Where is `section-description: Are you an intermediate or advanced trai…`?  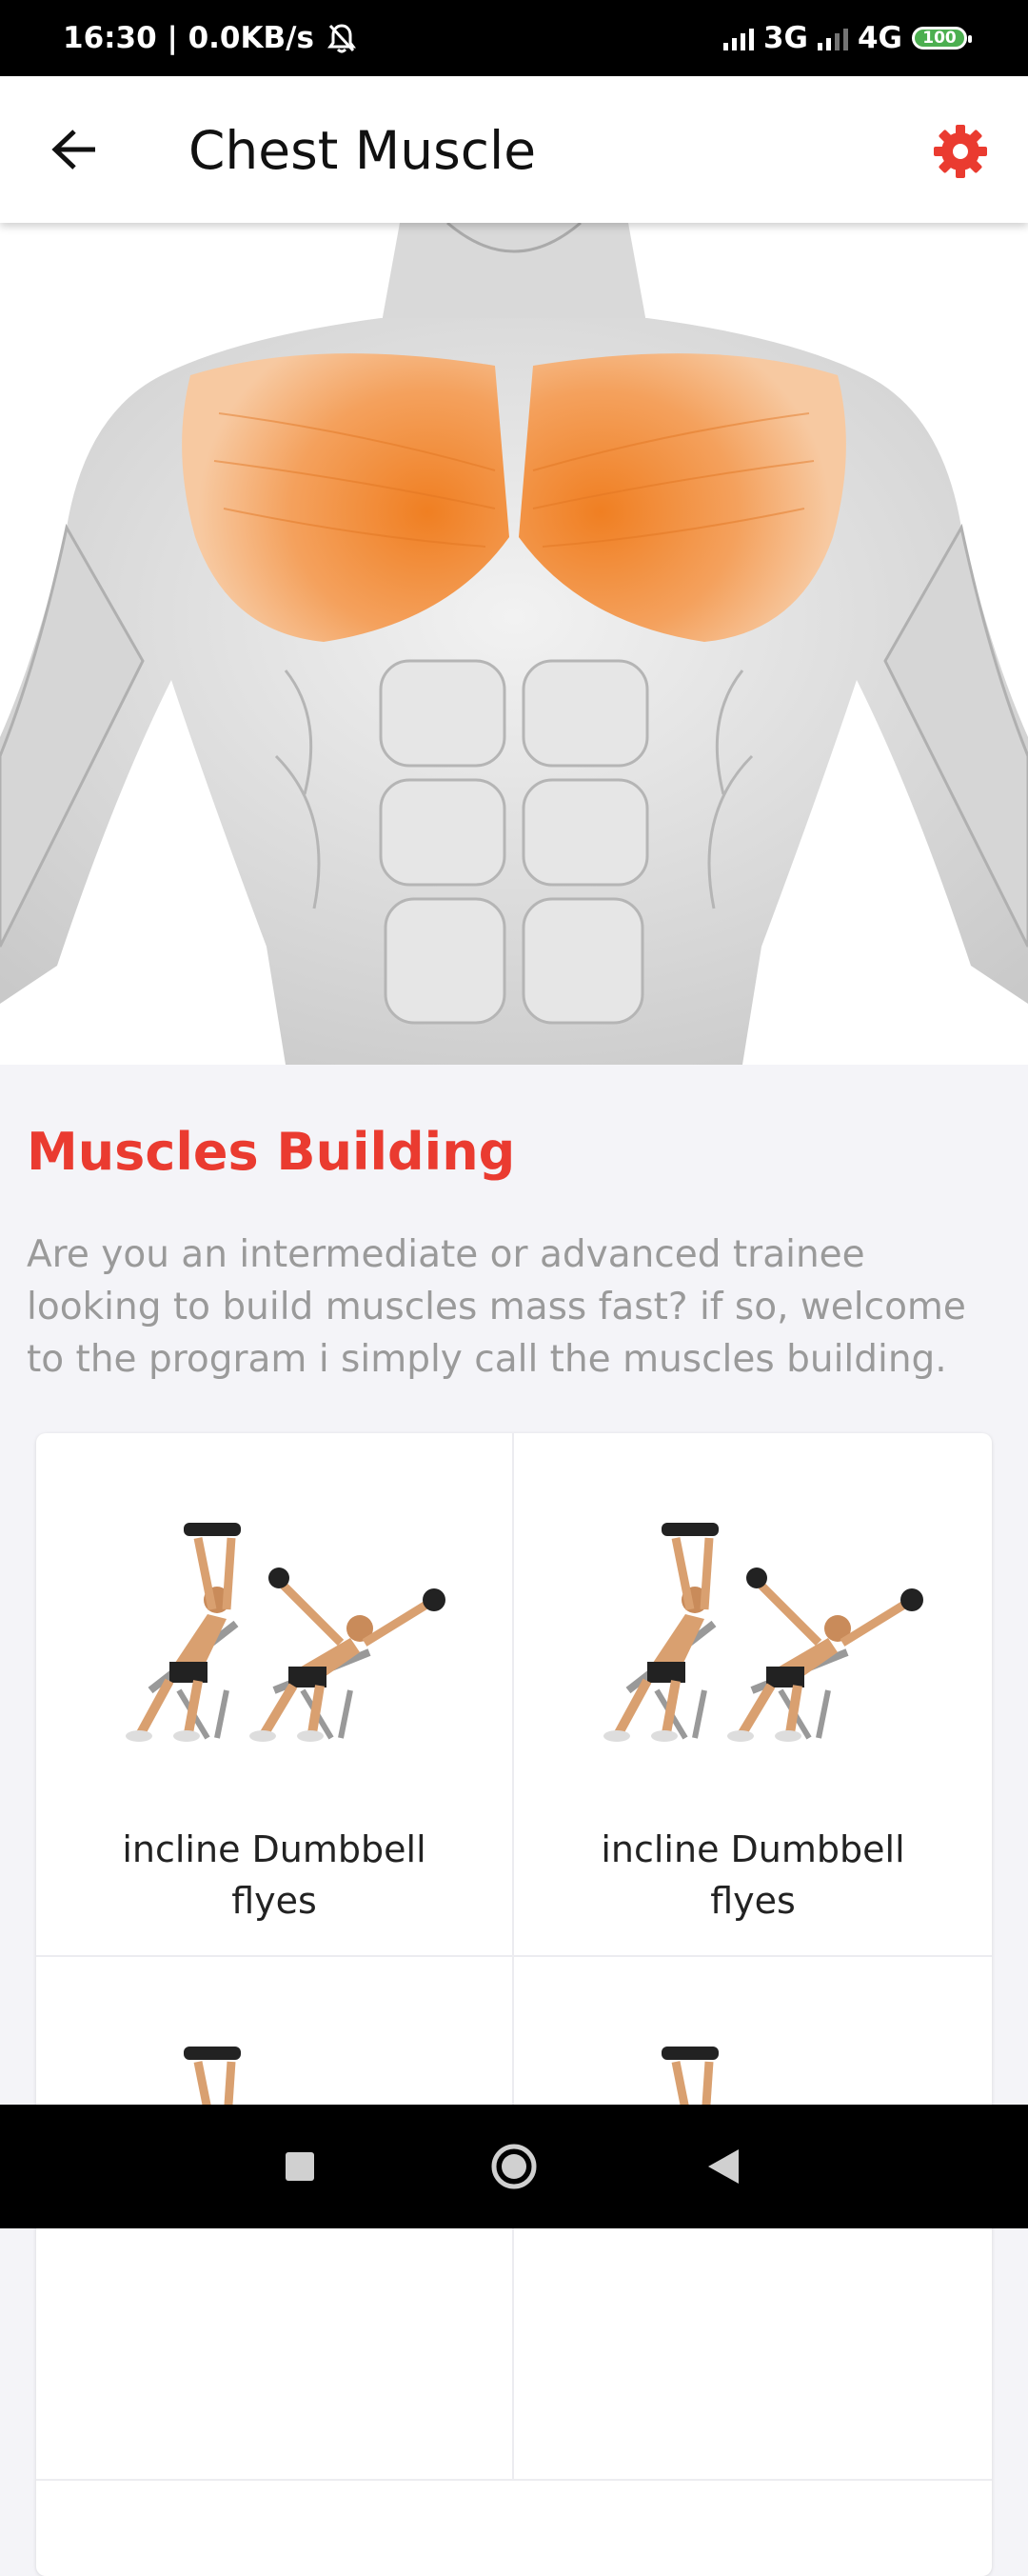 section-description: Are you an intermediate or advanced trai… is located at coordinates (496, 1307).